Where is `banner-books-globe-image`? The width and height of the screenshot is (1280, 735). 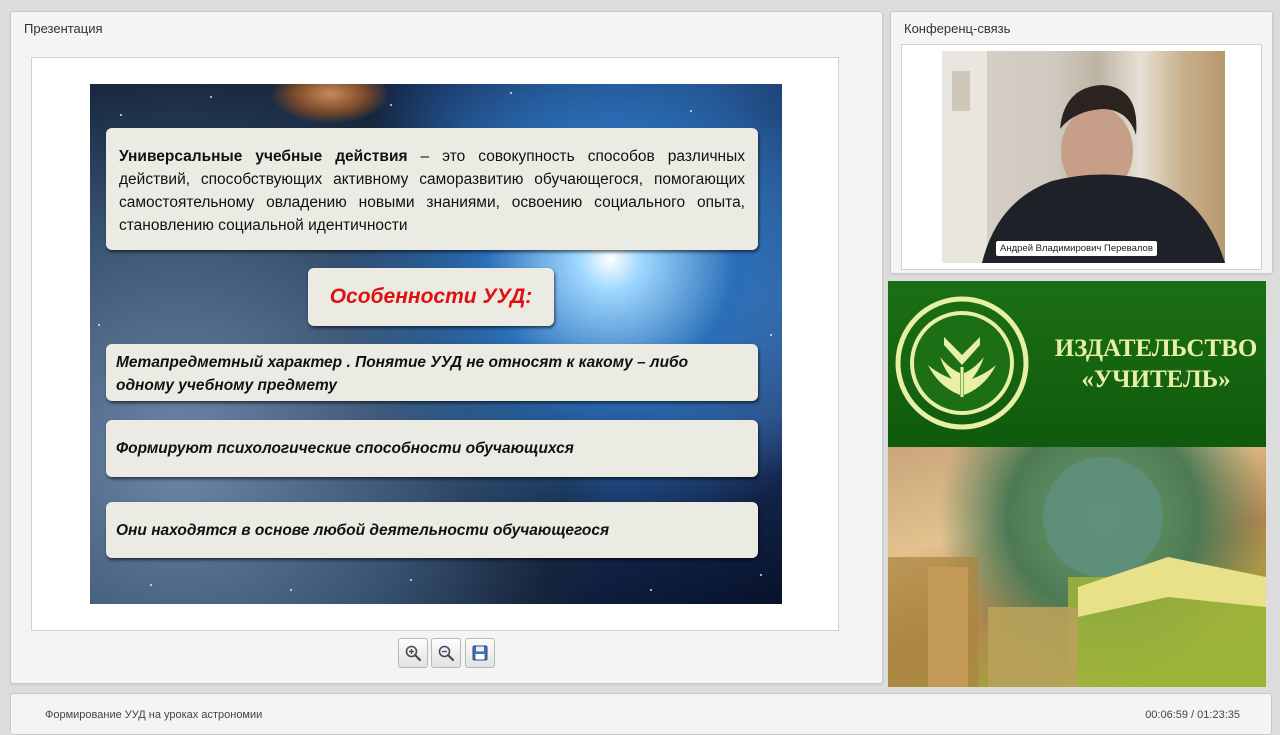 banner-books-globe-image is located at coordinates (1077, 567).